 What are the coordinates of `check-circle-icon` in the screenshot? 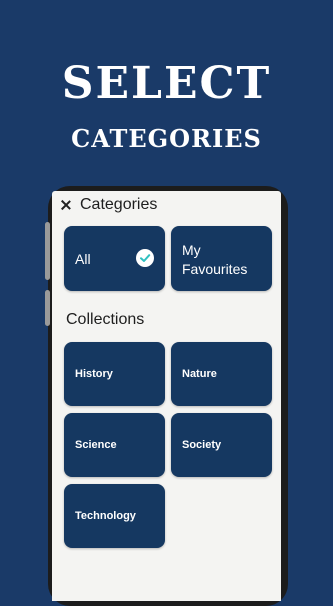 It's located at (145, 258).